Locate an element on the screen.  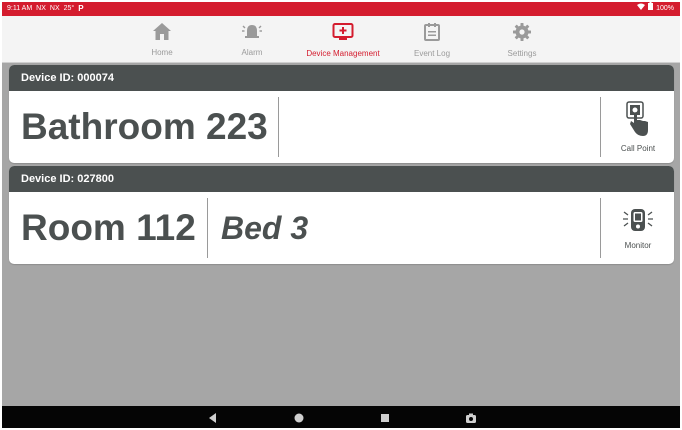
wifi-icon is located at coordinates (641, 9).